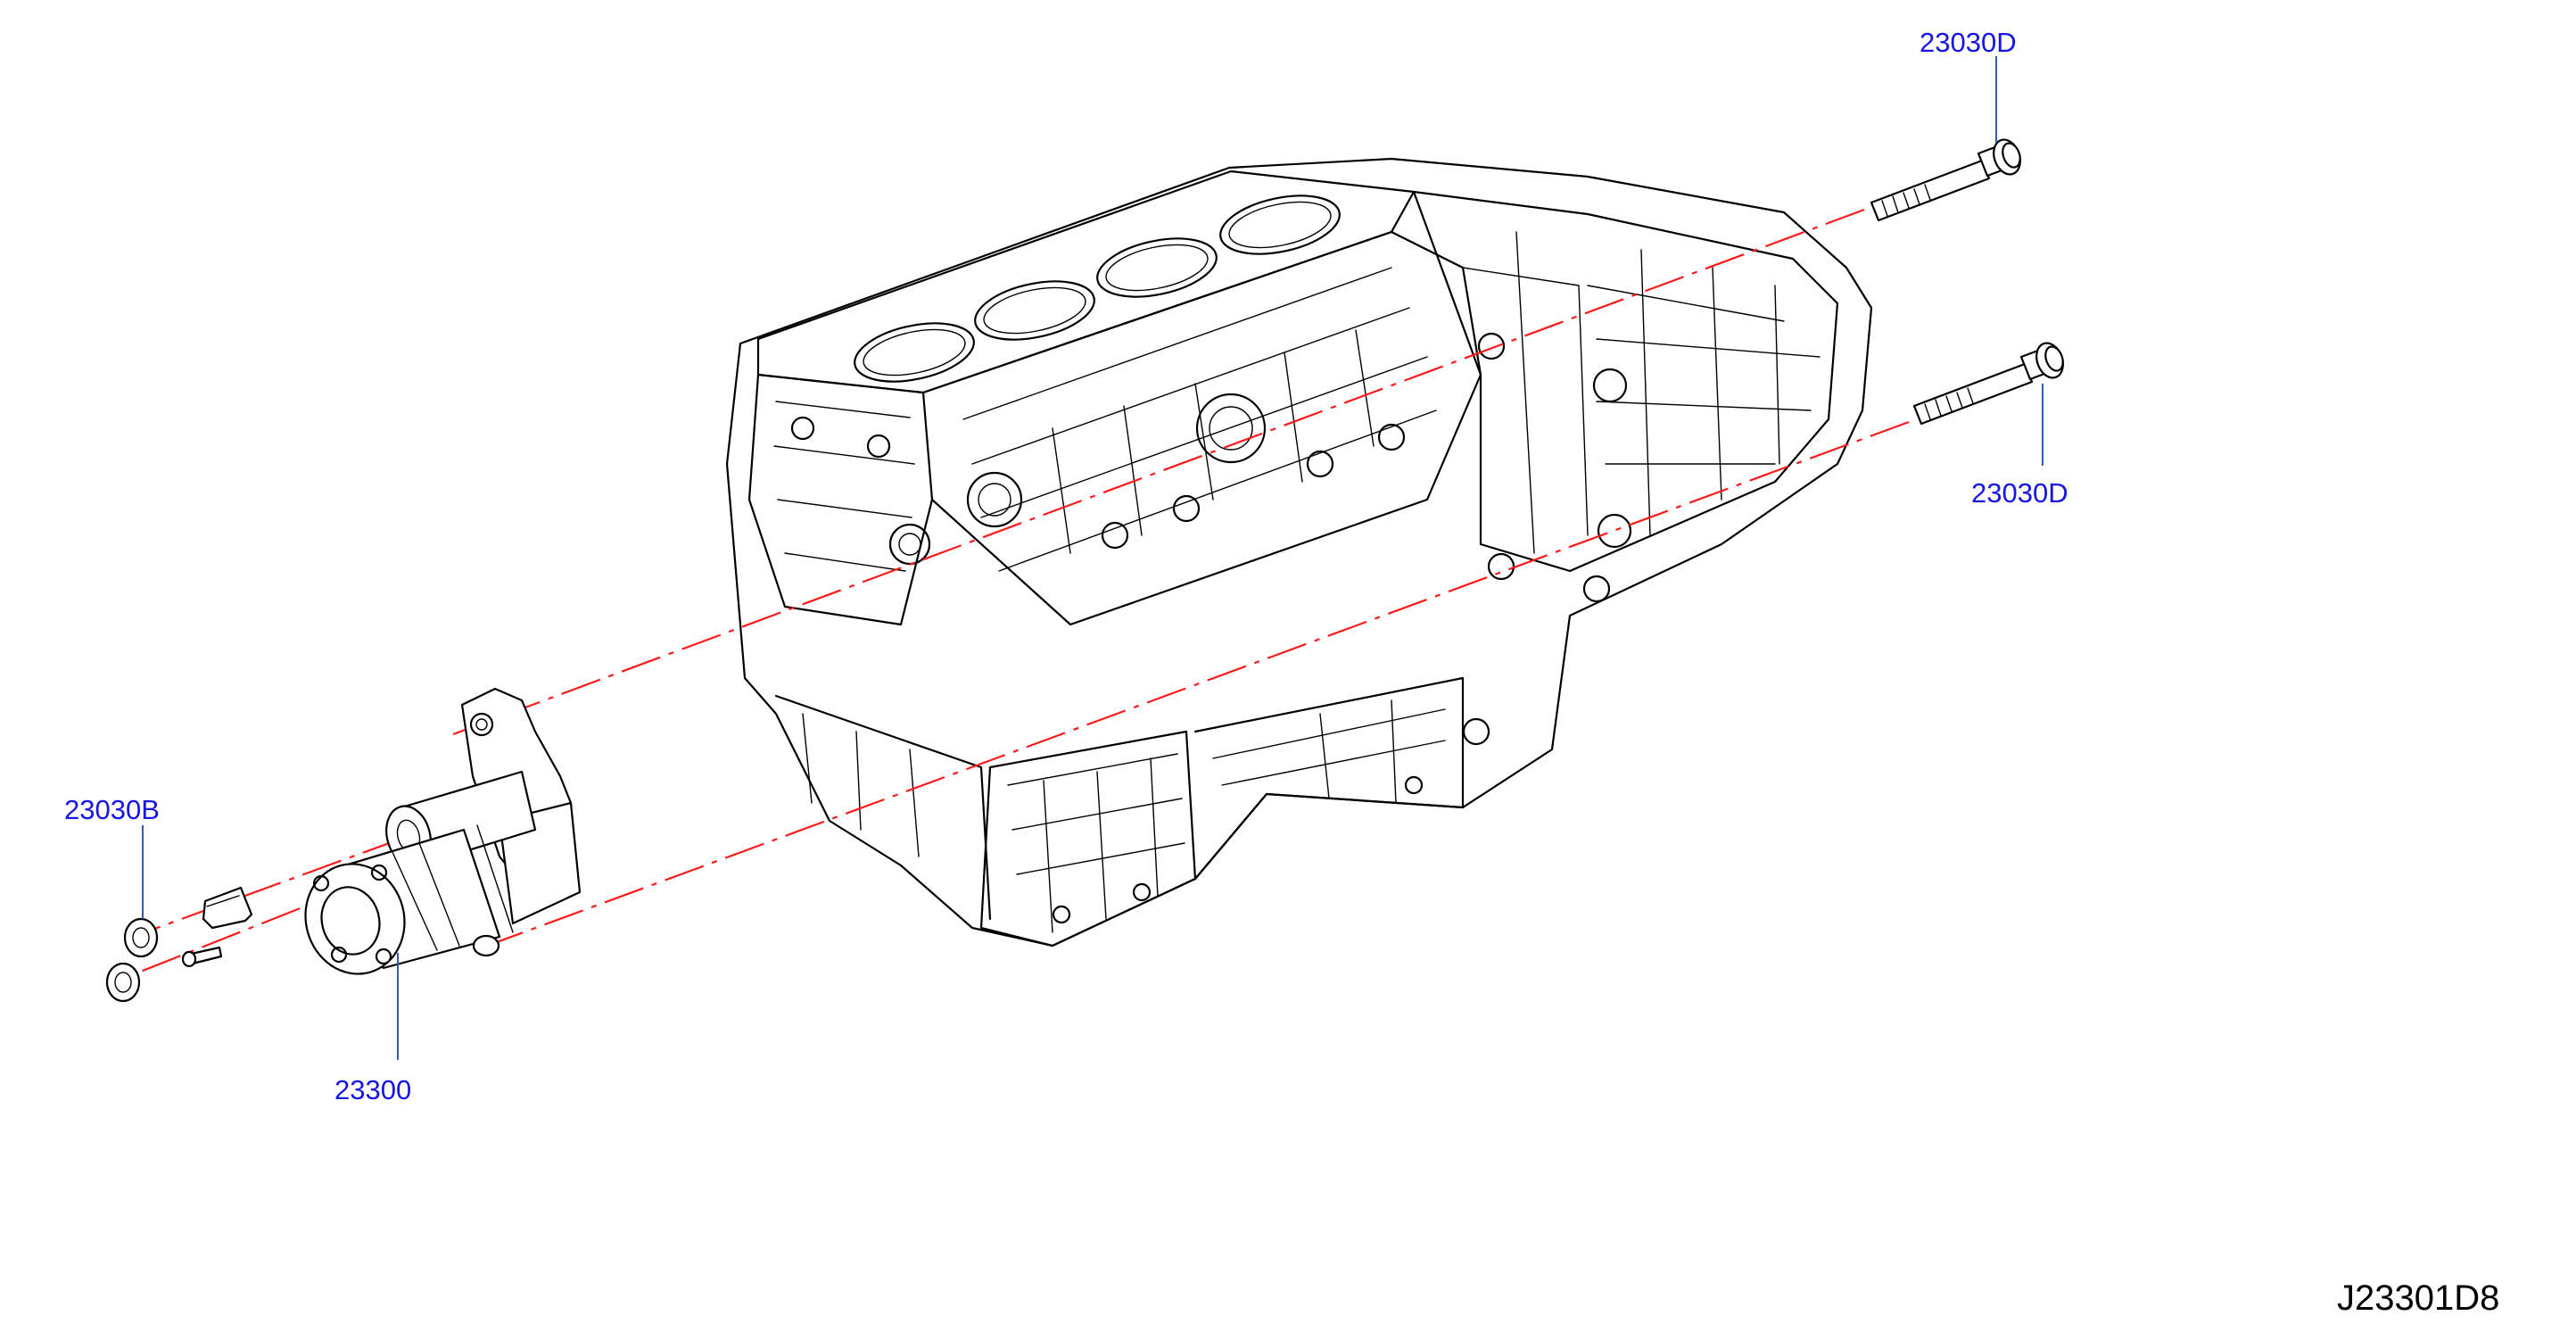  What do you see at coordinates (1969, 43) in the screenshot?
I see `callout-bolt-upper: 23030D` at bounding box center [1969, 43].